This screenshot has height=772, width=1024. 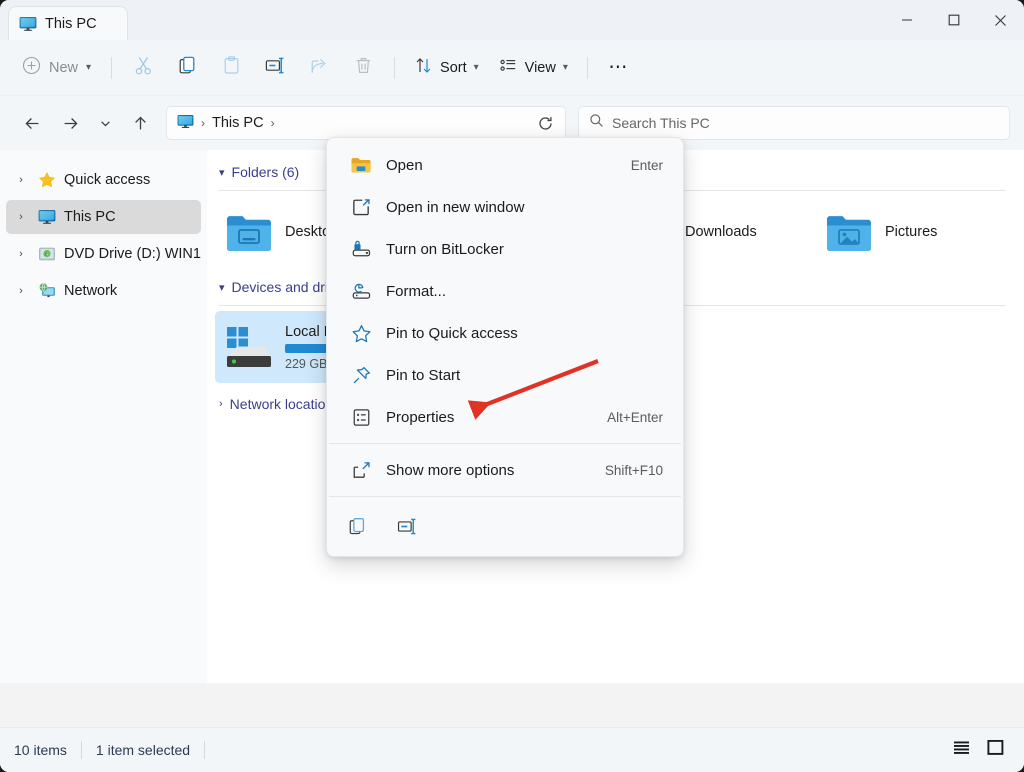 I want to click on menu-item-pin-to-quick-access: Pin to Quick access, so click(x=505, y=333).